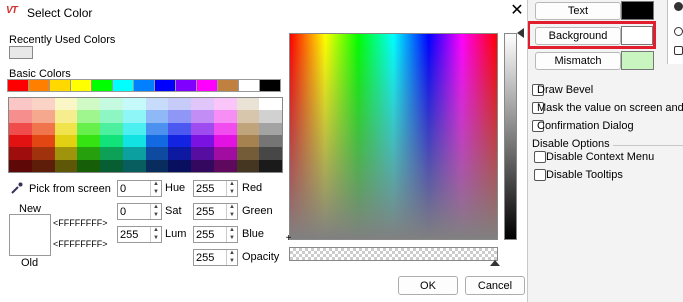 The height and width of the screenshot is (302, 683). I want to click on luminance-thumb-icon, so click(520, 33).